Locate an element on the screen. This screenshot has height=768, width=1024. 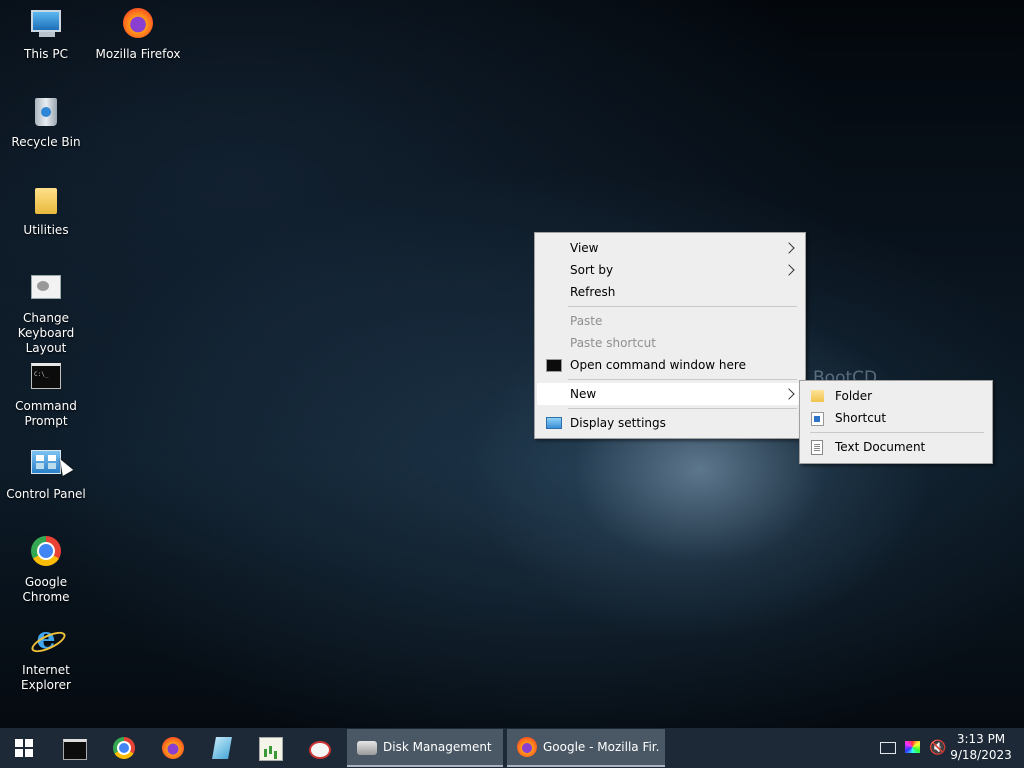
submenu-item-text-document: Text Document is located at coordinates (896, 447).